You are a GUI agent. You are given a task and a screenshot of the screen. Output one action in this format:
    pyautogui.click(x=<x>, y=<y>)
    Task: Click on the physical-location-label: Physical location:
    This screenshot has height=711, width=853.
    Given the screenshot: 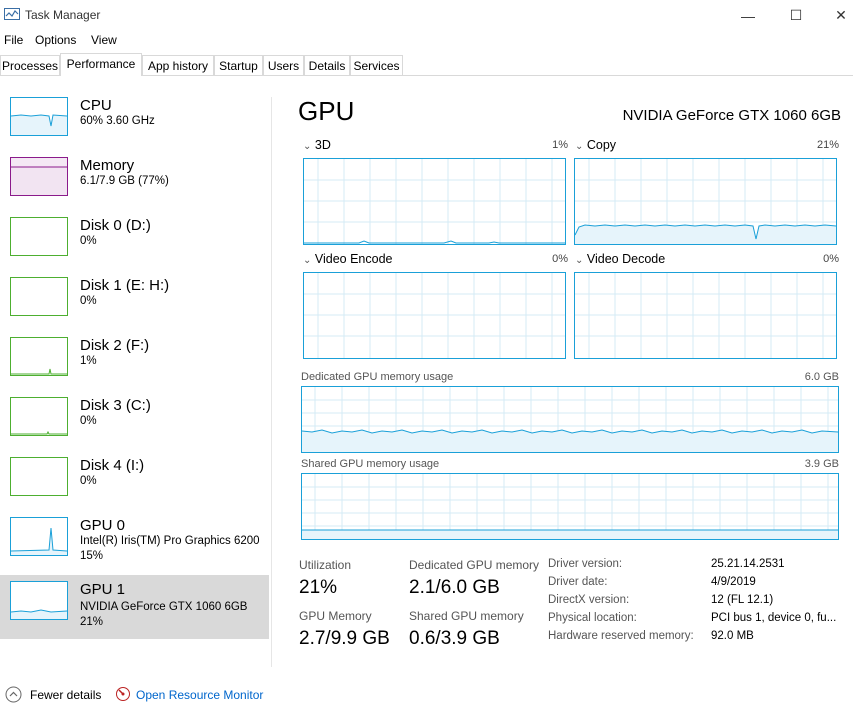 What is the action you would take?
    pyautogui.click(x=592, y=618)
    